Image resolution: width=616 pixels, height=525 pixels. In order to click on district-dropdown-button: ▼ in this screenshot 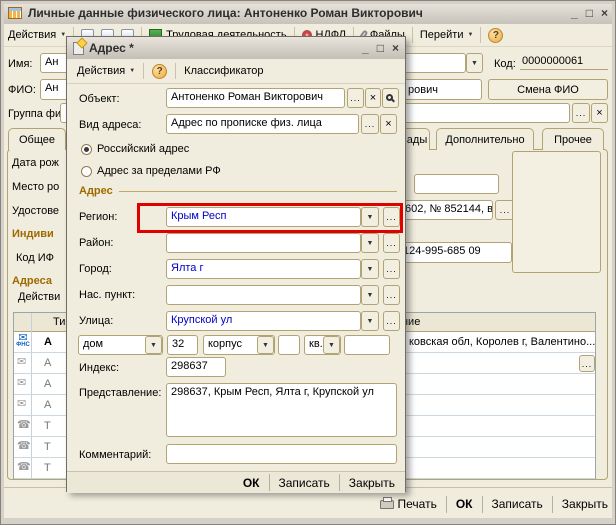, I will do `click(370, 243)`.